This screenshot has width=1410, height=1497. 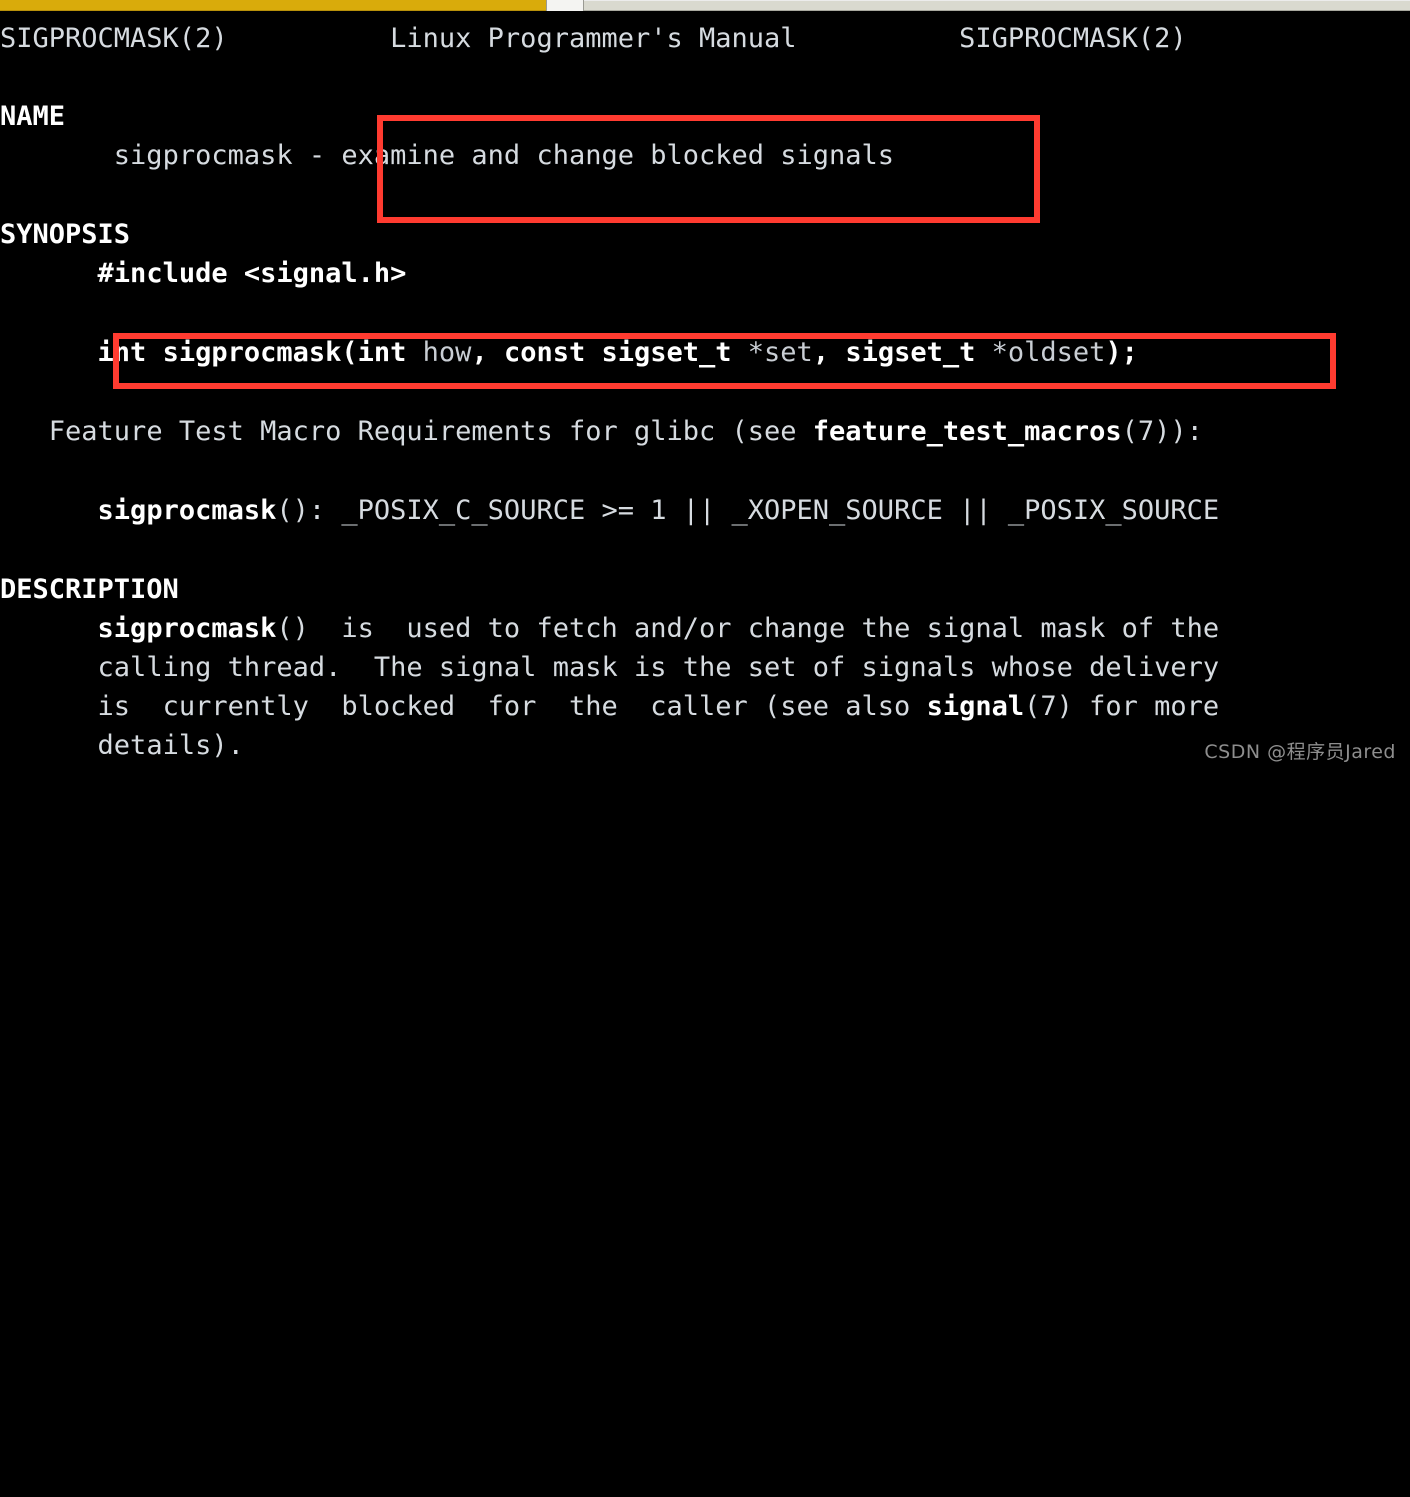 What do you see at coordinates (772, 352) in the screenshot?
I see `prototype-param-set: *set` at bounding box center [772, 352].